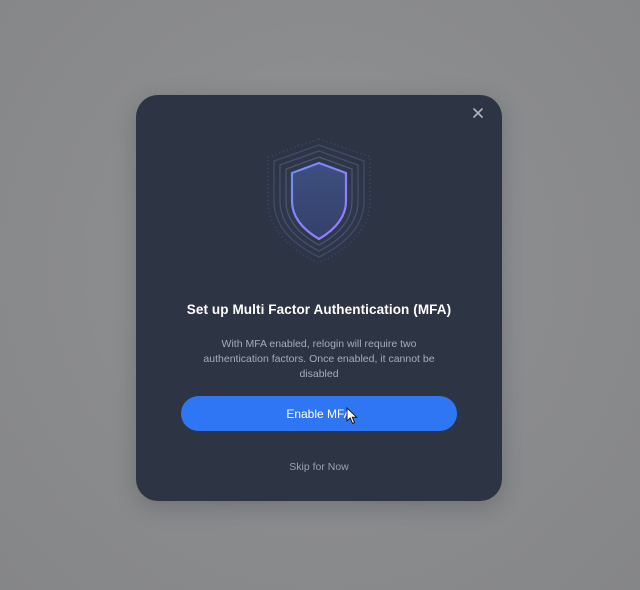 The image size is (640, 590). Describe the element at coordinates (319, 467) in the screenshot. I see `skip-for-now-link: Skip for Now` at that location.